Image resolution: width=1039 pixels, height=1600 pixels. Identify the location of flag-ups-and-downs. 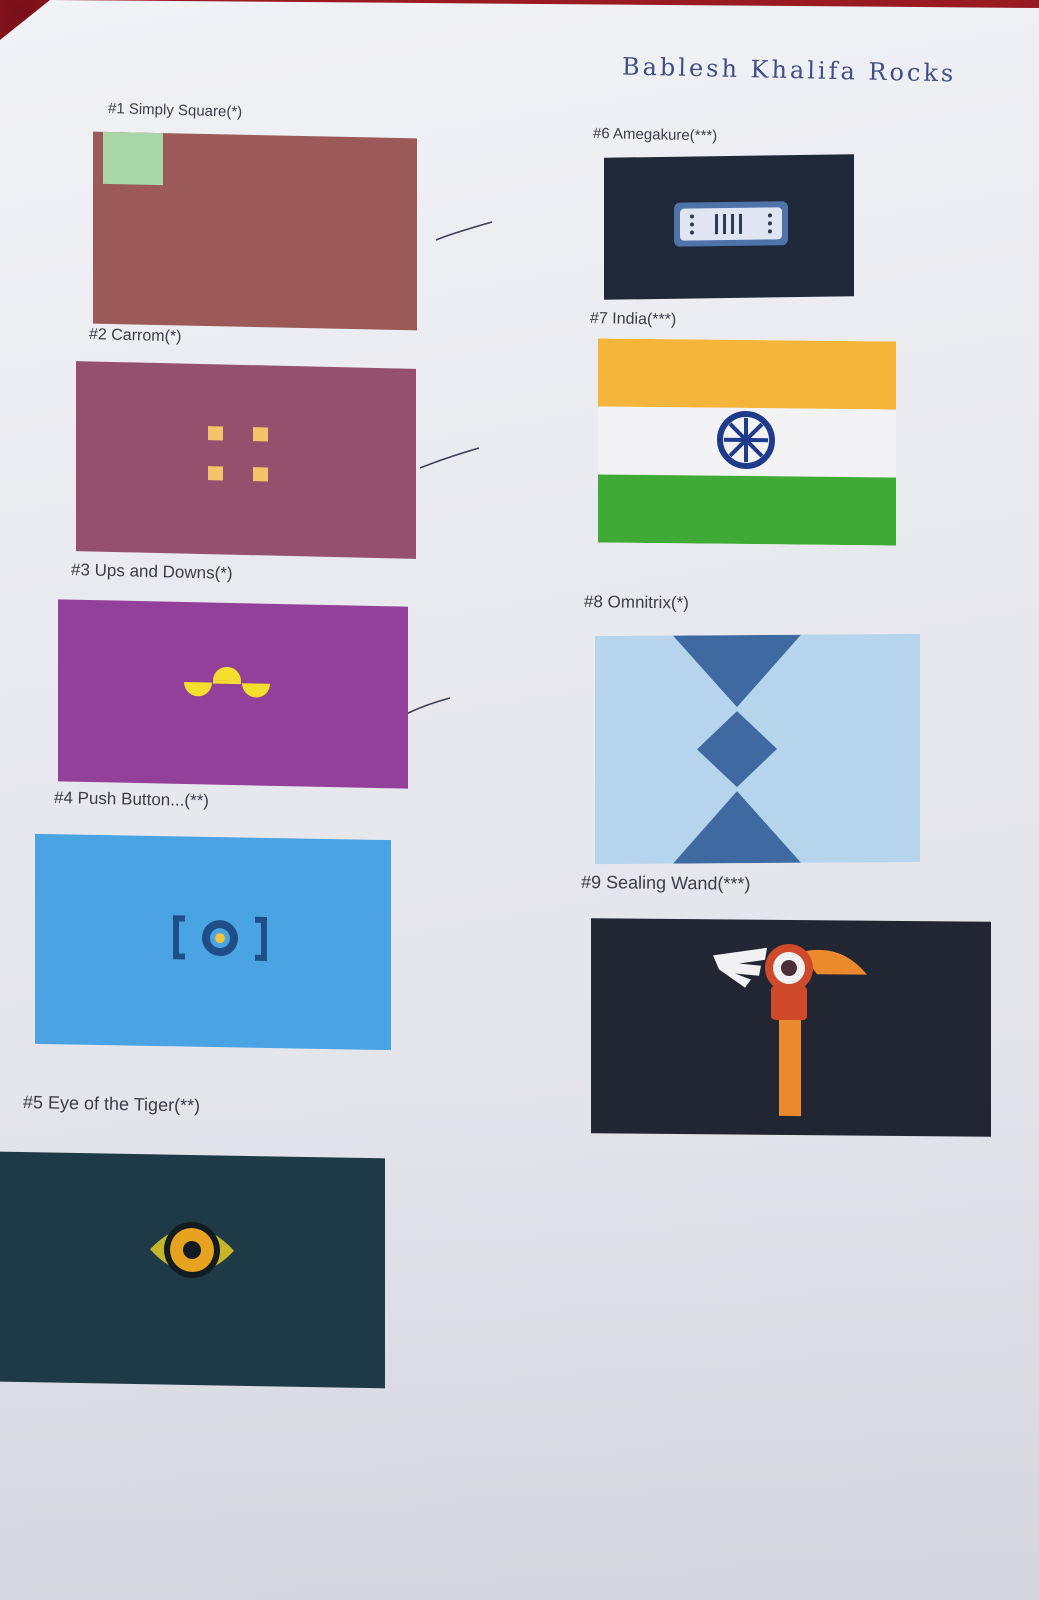
(233, 694).